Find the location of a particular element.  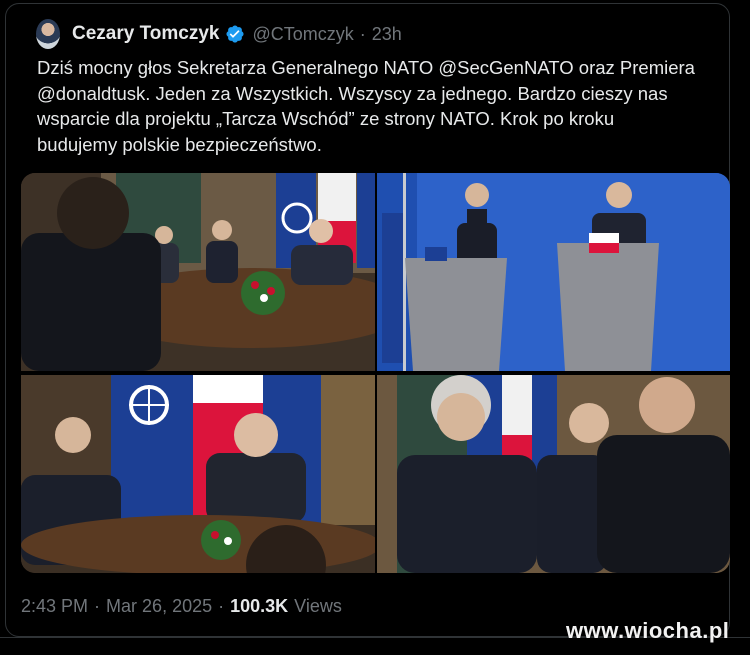

photo-press-conference-image is located at coordinates (553, 272).